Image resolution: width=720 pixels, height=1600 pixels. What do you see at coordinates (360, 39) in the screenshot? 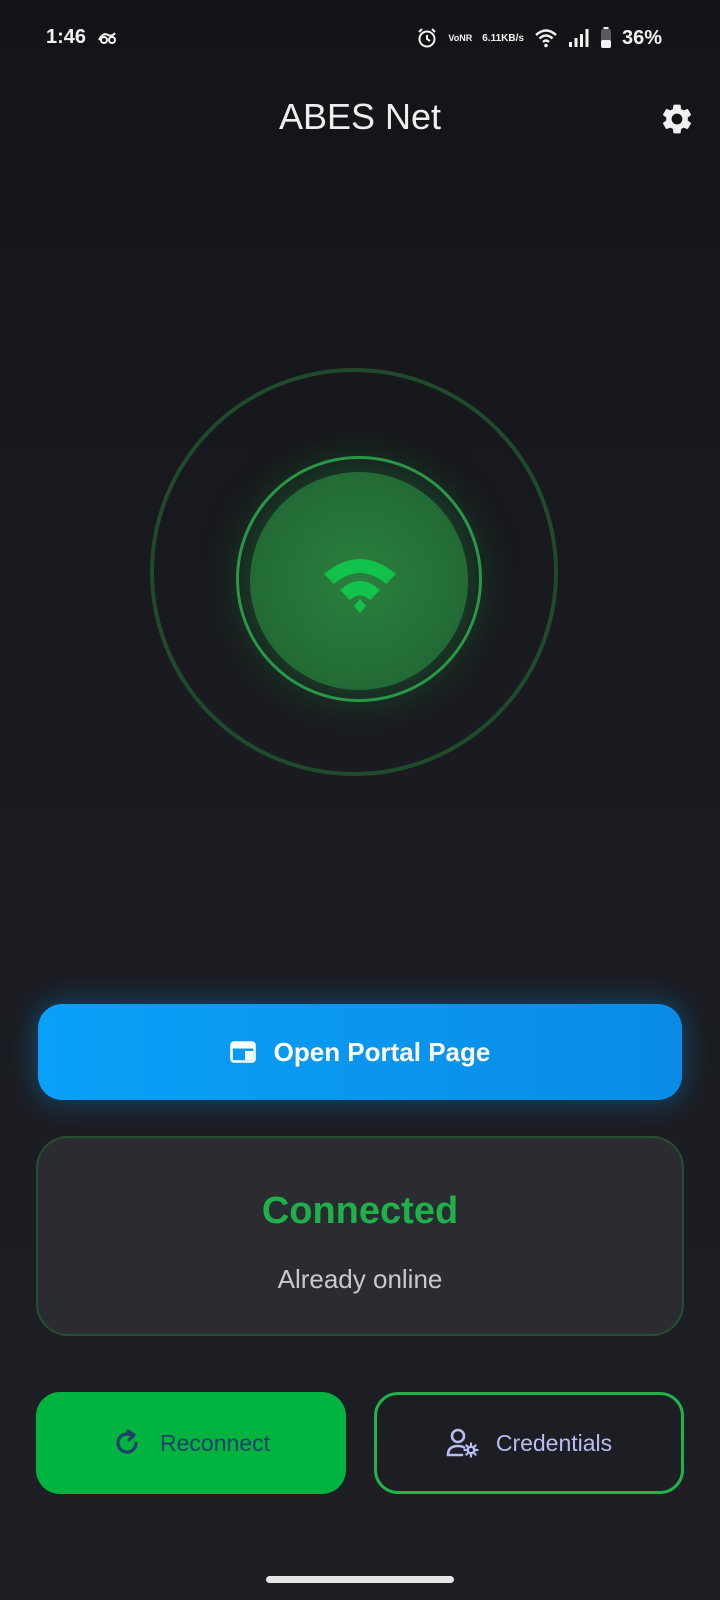
I see `status-bar: 1:46 Vo NR 6.11 KB/s 36%` at bounding box center [360, 39].